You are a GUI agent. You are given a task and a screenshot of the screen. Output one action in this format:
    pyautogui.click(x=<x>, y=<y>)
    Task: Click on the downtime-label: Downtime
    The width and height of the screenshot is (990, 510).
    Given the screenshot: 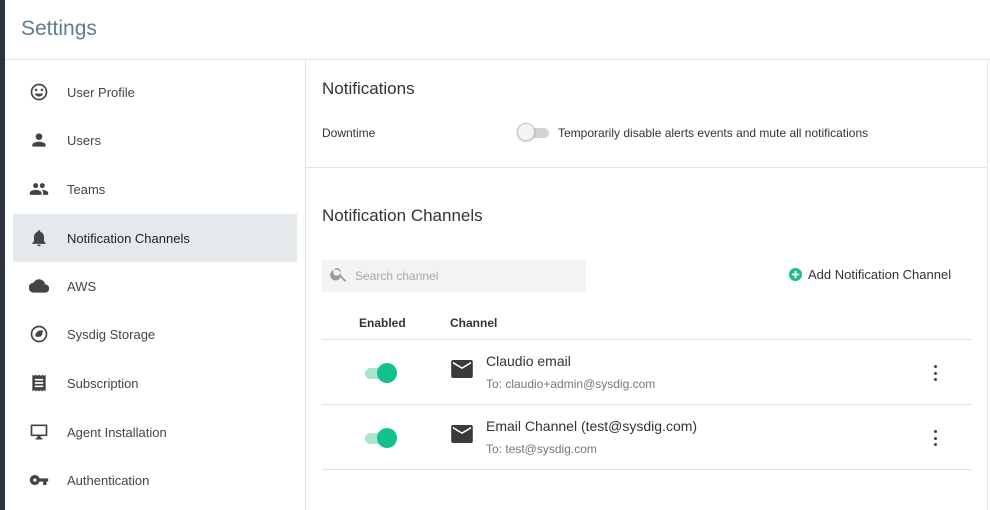 What is the action you would take?
    pyautogui.click(x=349, y=133)
    